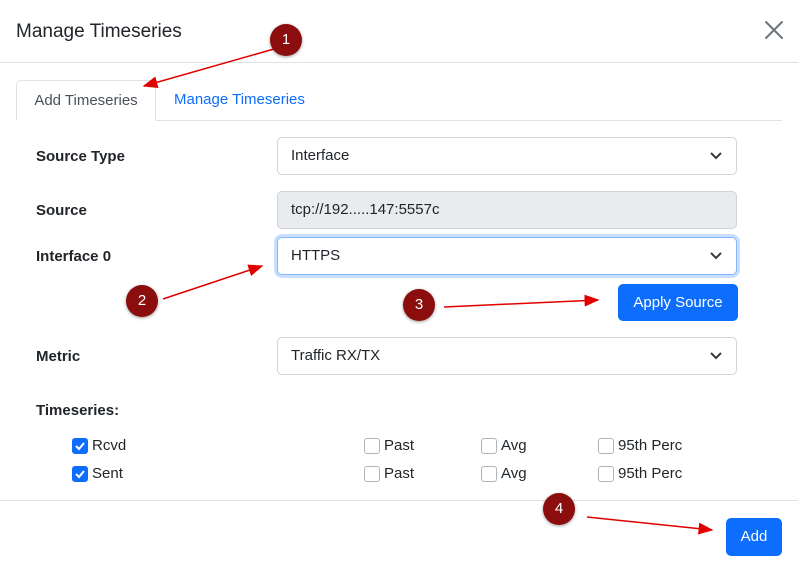 The width and height of the screenshot is (798, 574). I want to click on annotation-marker-1: 1, so click(286, 40).